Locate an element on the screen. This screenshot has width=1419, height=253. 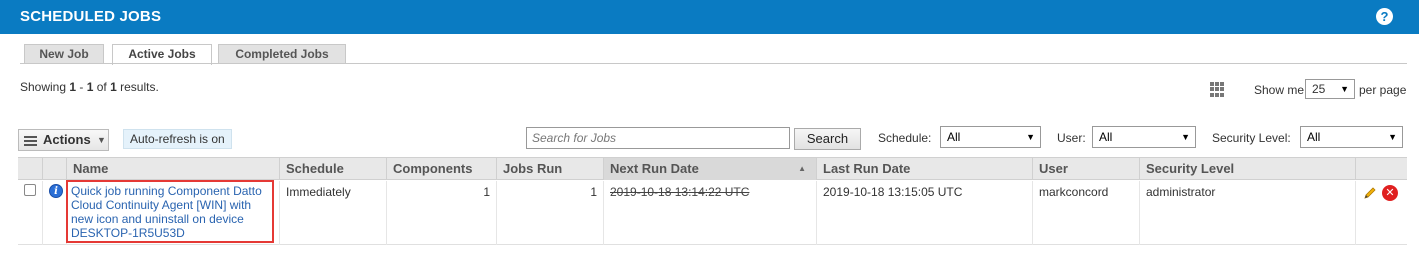
sort-ascending-icon: ▲ is located at coordinates (802, 168).